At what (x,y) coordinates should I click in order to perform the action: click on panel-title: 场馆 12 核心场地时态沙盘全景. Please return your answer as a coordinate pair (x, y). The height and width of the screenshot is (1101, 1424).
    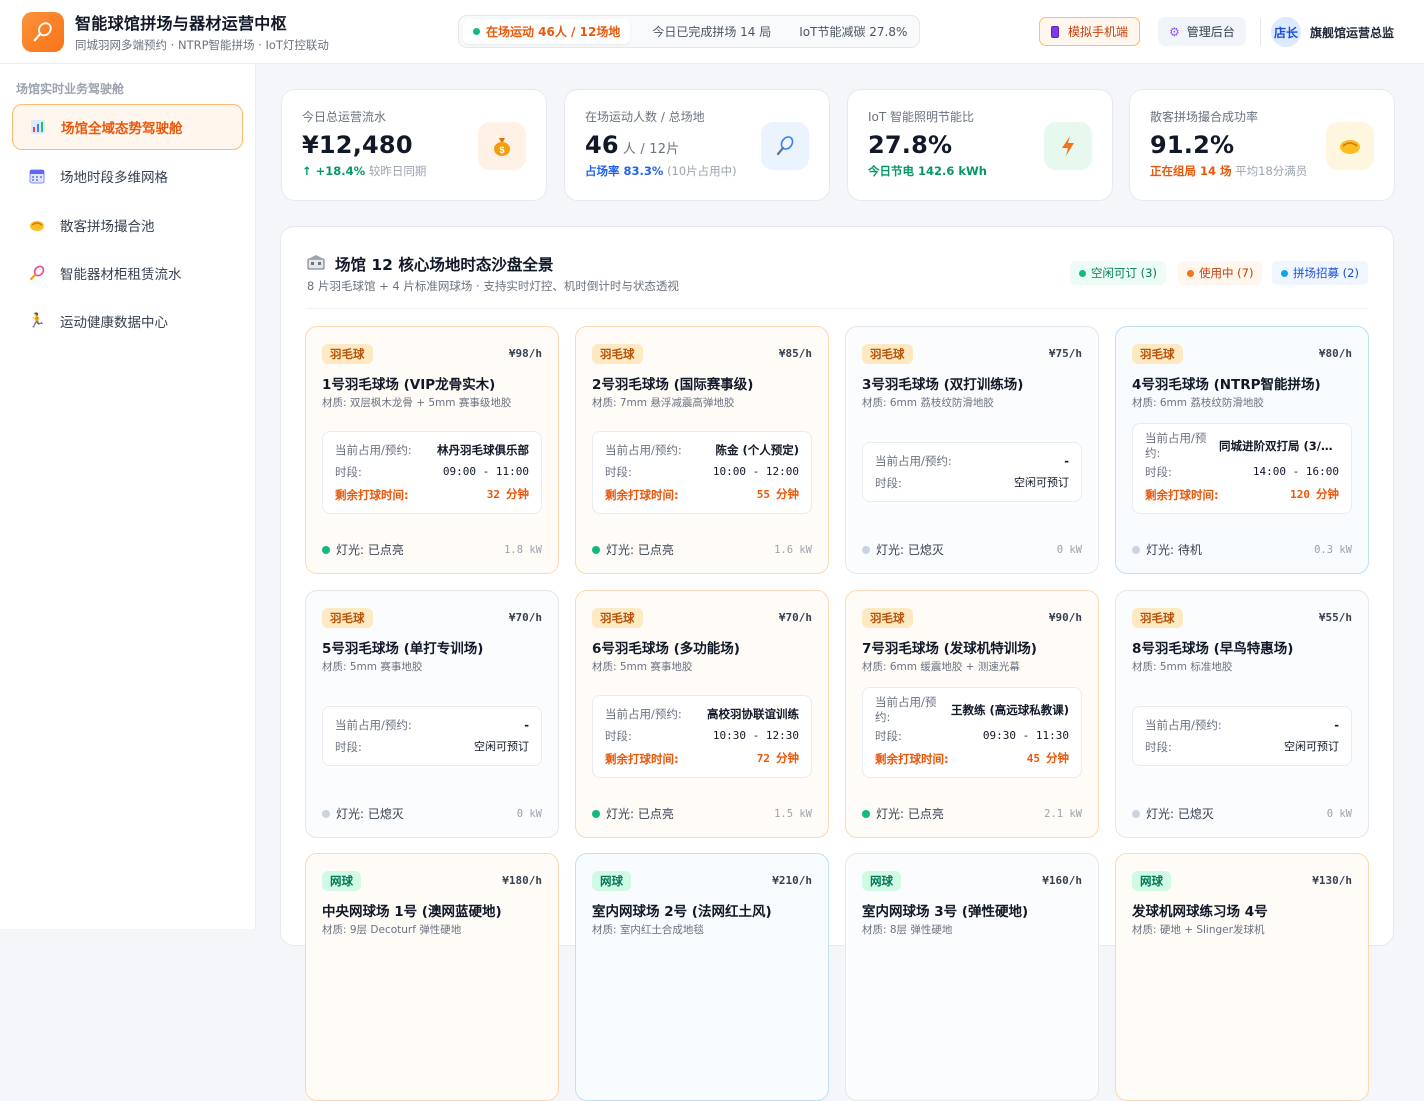
    Looking at the image, I should click on (430, 264).